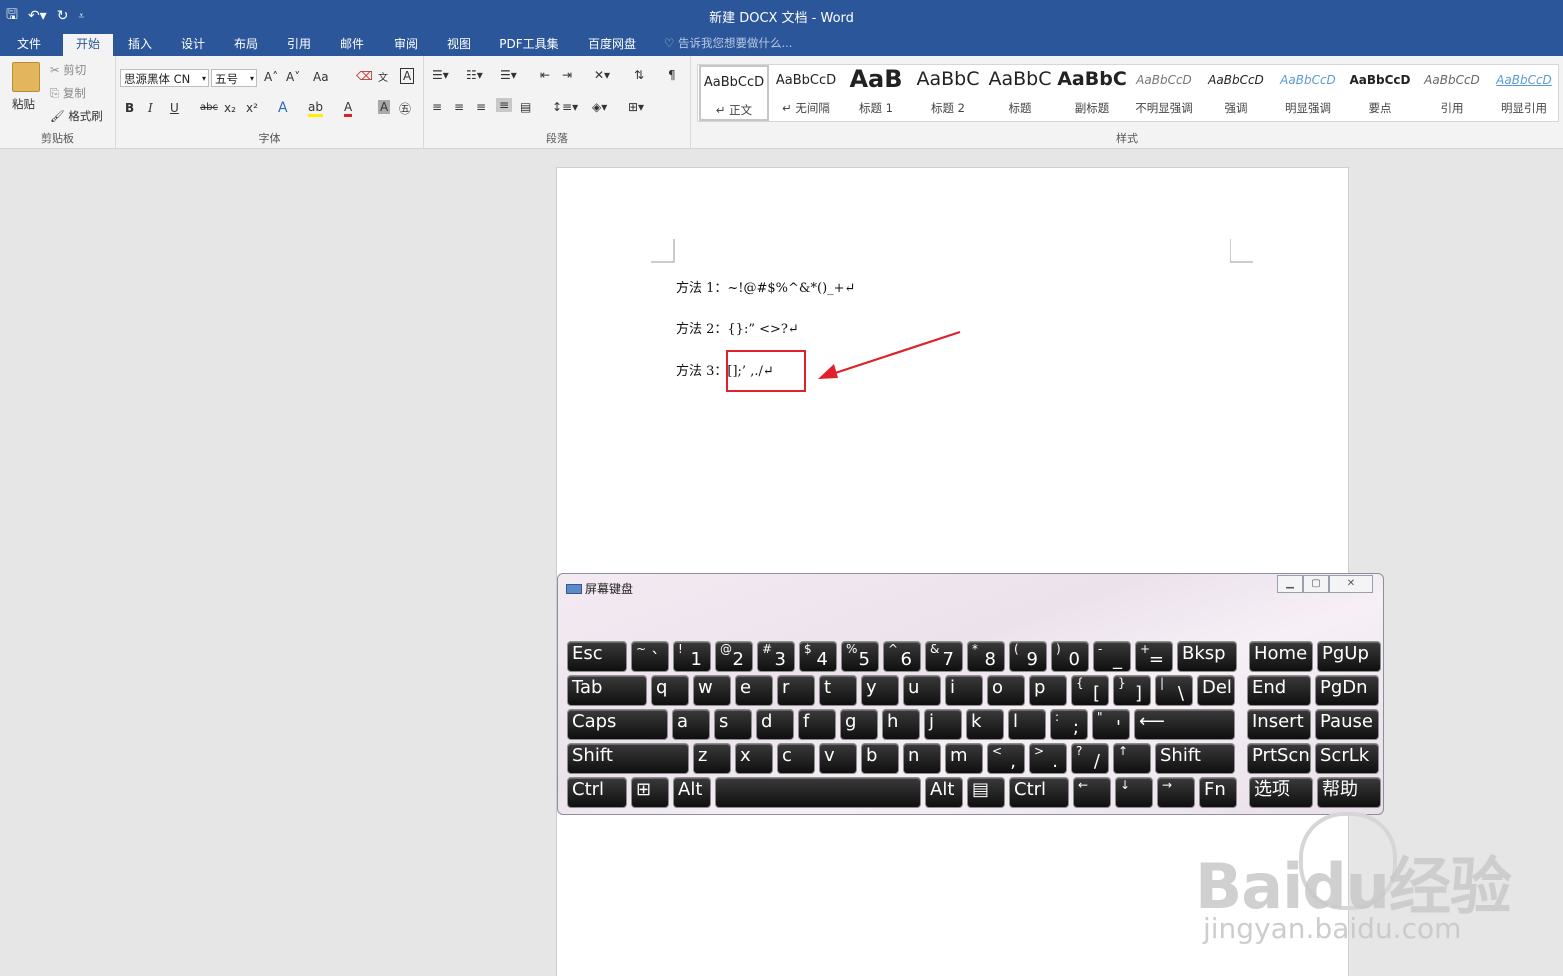 The height and width of the screenshot is (976, 1563). I want to click on osk-key: % 5, so click(860, 656).